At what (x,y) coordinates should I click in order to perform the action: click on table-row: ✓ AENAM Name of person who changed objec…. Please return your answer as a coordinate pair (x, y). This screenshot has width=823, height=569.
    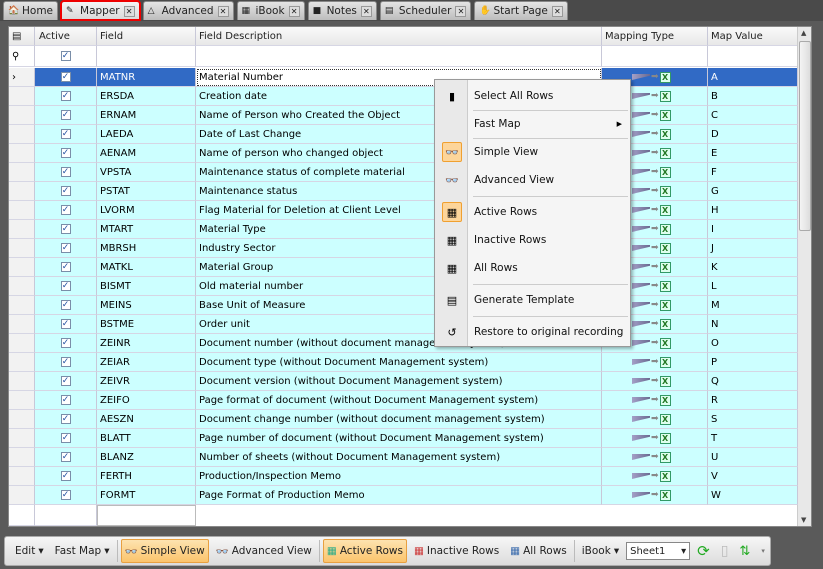
    Looking at the image, I should click on (403, 153).